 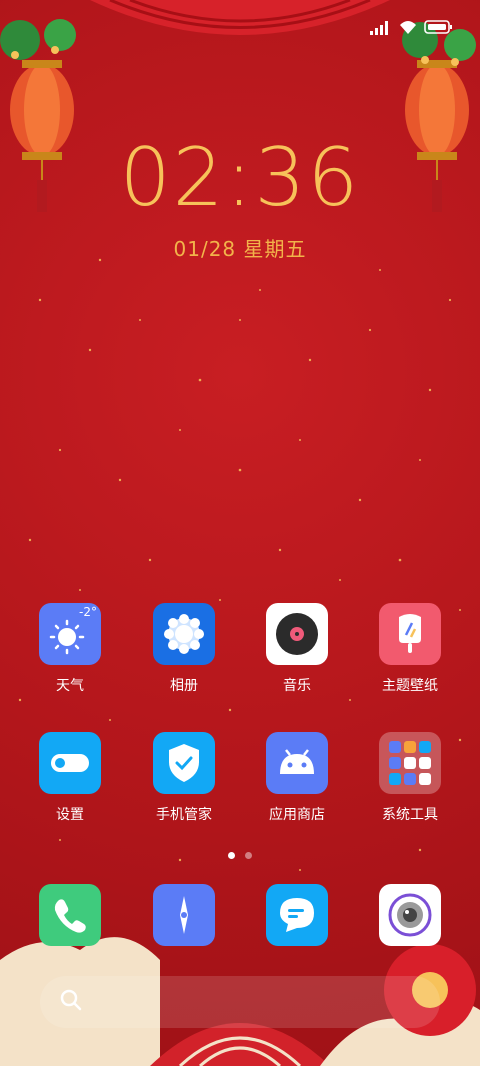 I want to click on app-themes: 主题壁纸, so click(x=410, y=649).